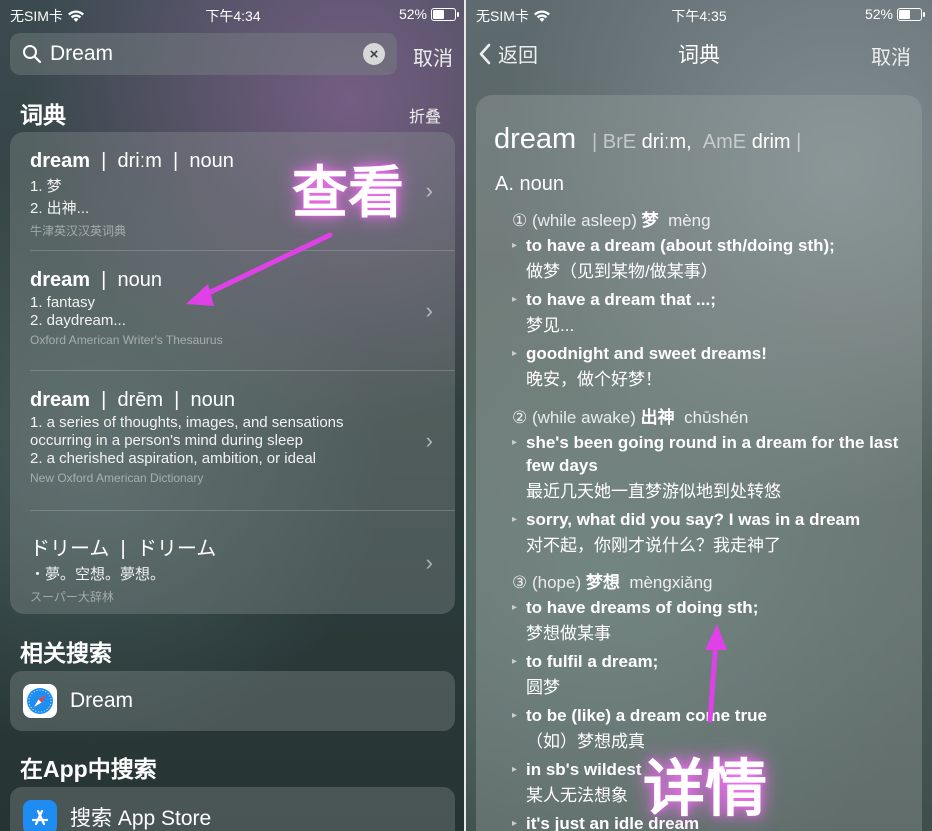 This screenshot has height=831, width=932. I want to click on annotation-detail-label: 详情, so click(705, 789).